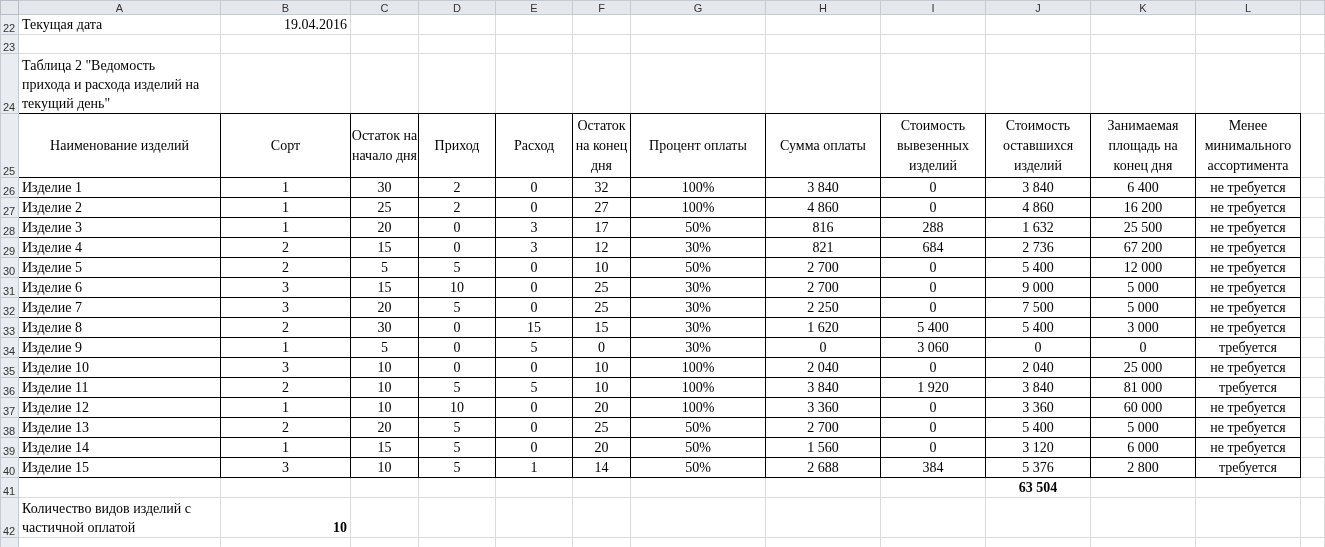 The width and height of the screenshot is (1325, 547). I want to click on table-cell: 2 040, so click(823, 367).